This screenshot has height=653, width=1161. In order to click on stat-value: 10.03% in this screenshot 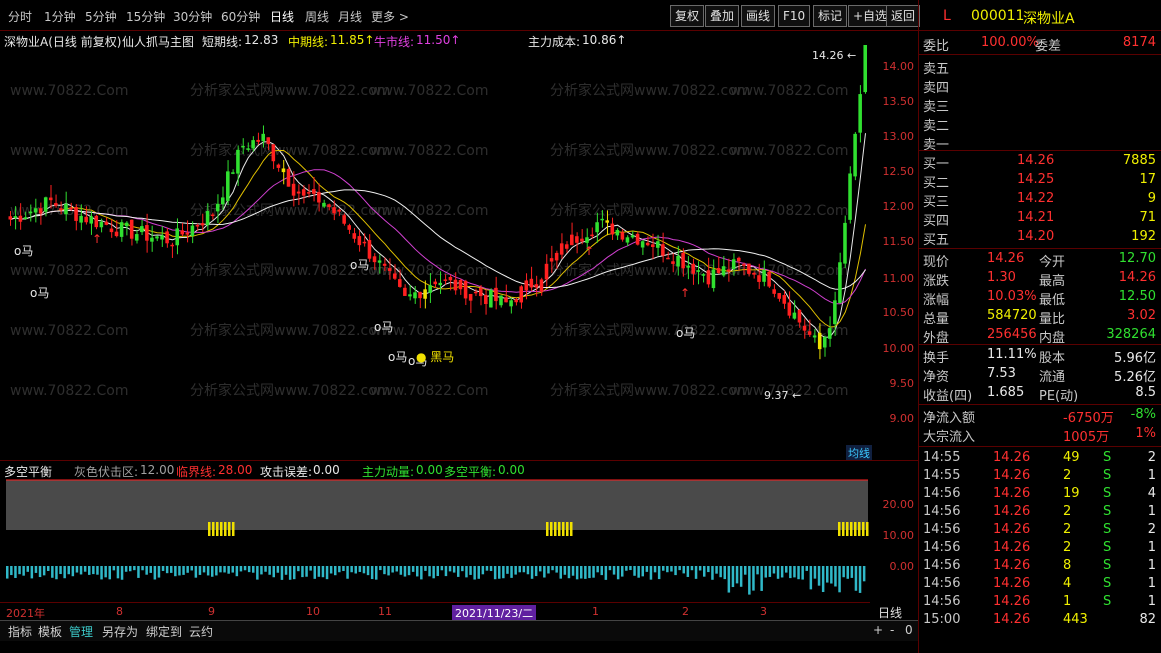, I will do `click(1012, 296)`.